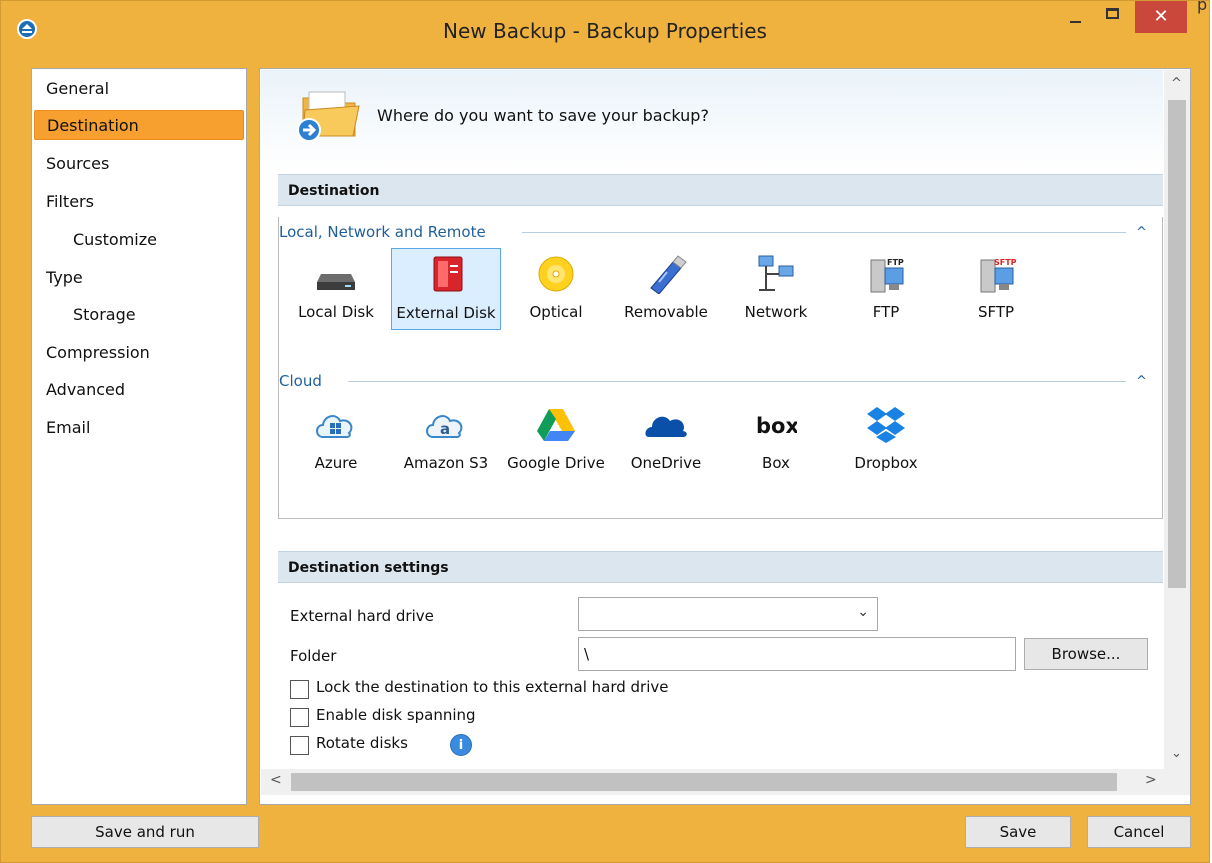  Describe the element at coordinates (886, 425) in the screenshot. I see `dropbox-icon` at that location.